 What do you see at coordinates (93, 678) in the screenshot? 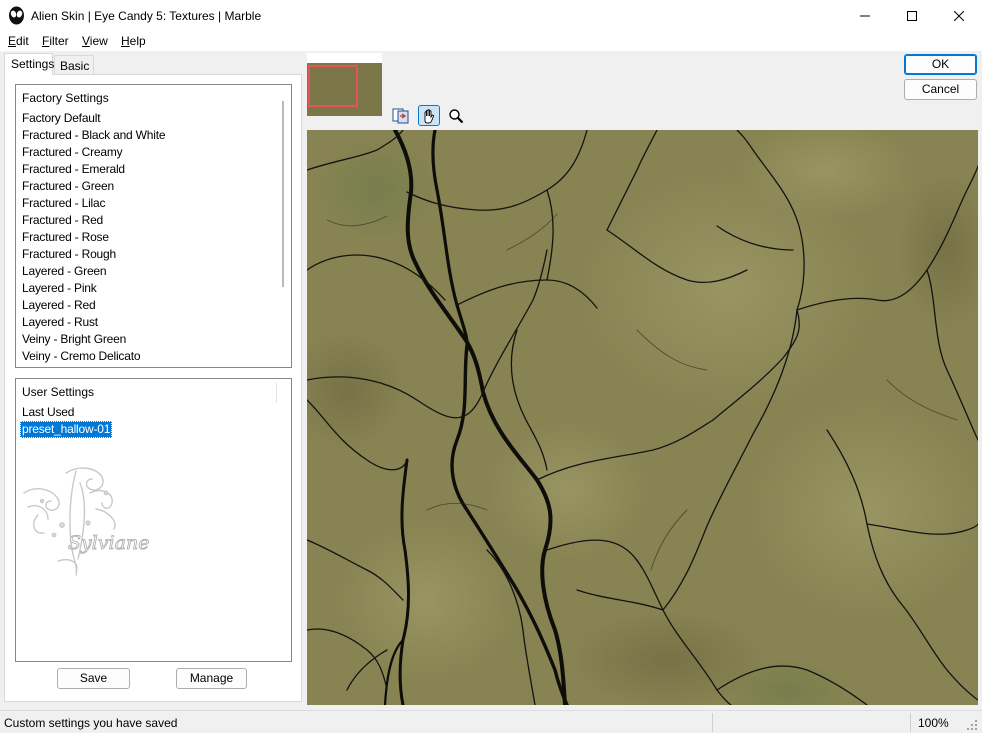
I see `save-button: Save` at bounding box center [93, 678].